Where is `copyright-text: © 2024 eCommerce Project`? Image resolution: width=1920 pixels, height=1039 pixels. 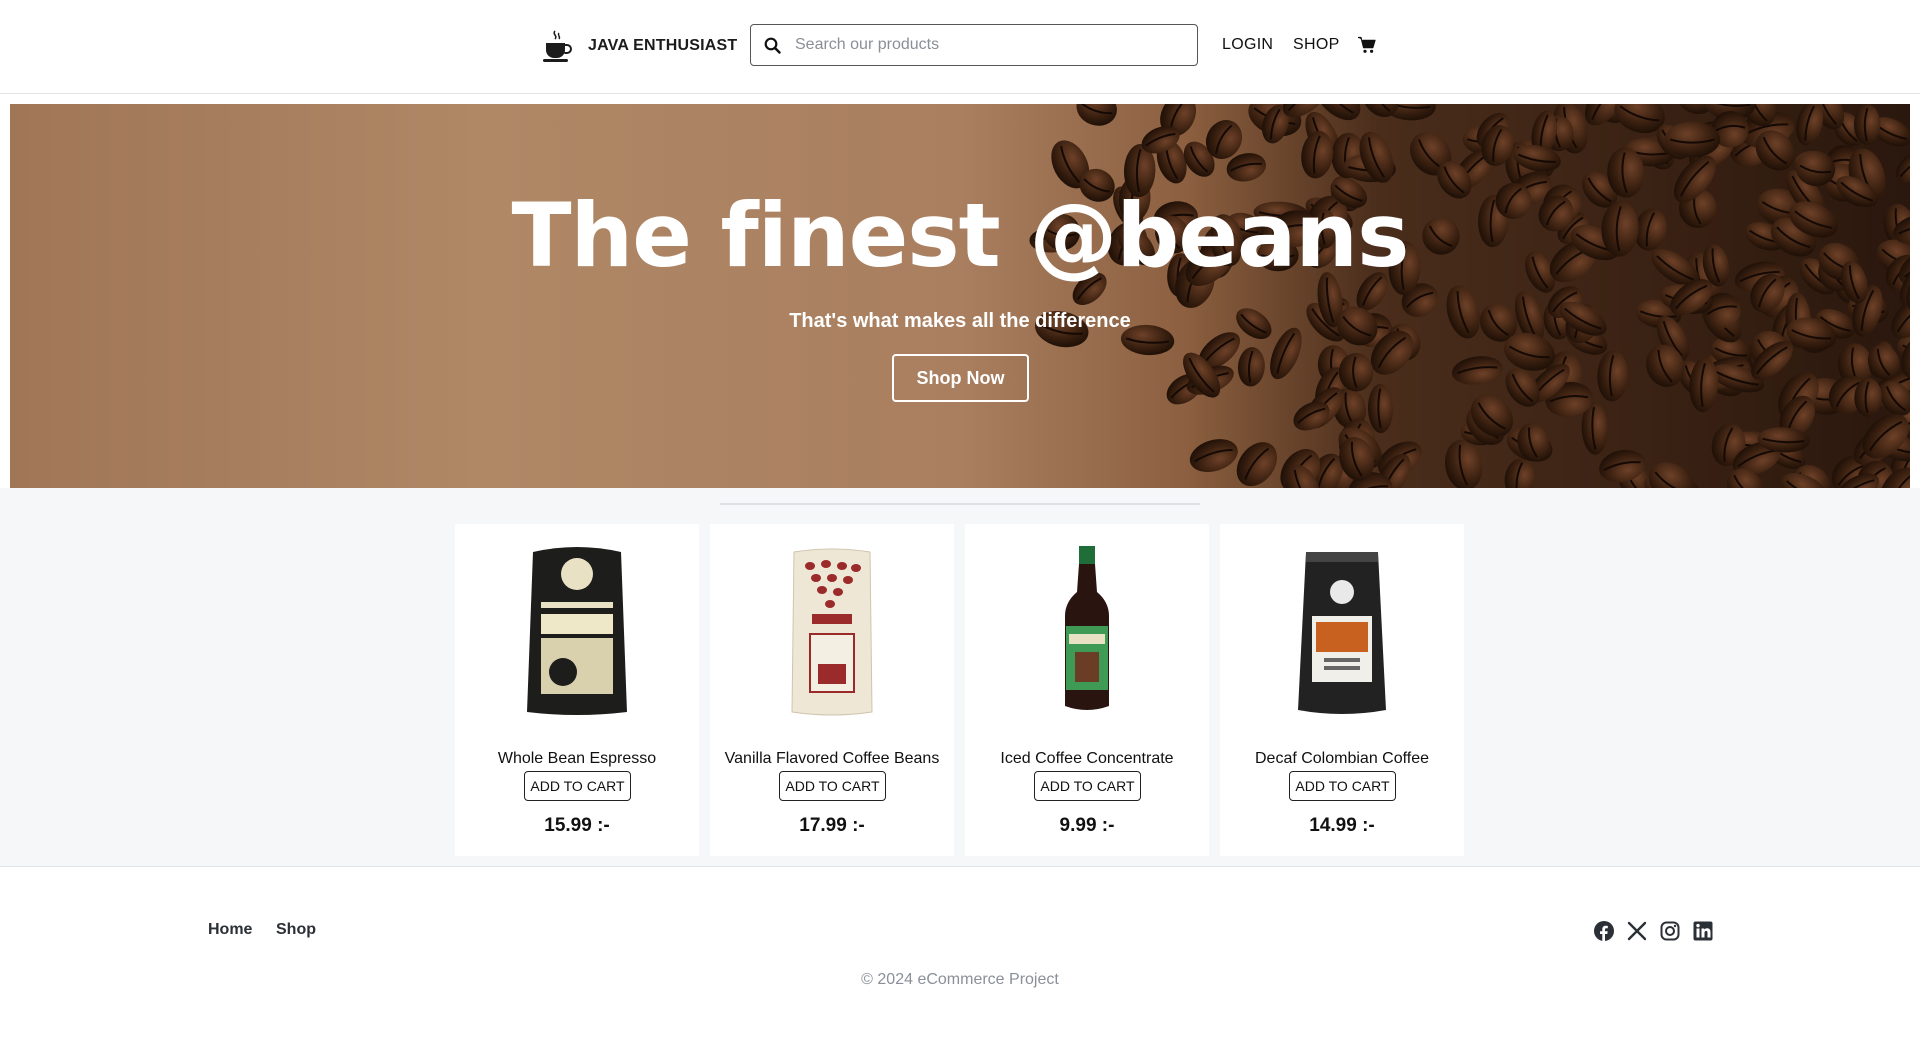
copyright-text: © 2024 eCommerce Project is located at coordinates (960, 979).